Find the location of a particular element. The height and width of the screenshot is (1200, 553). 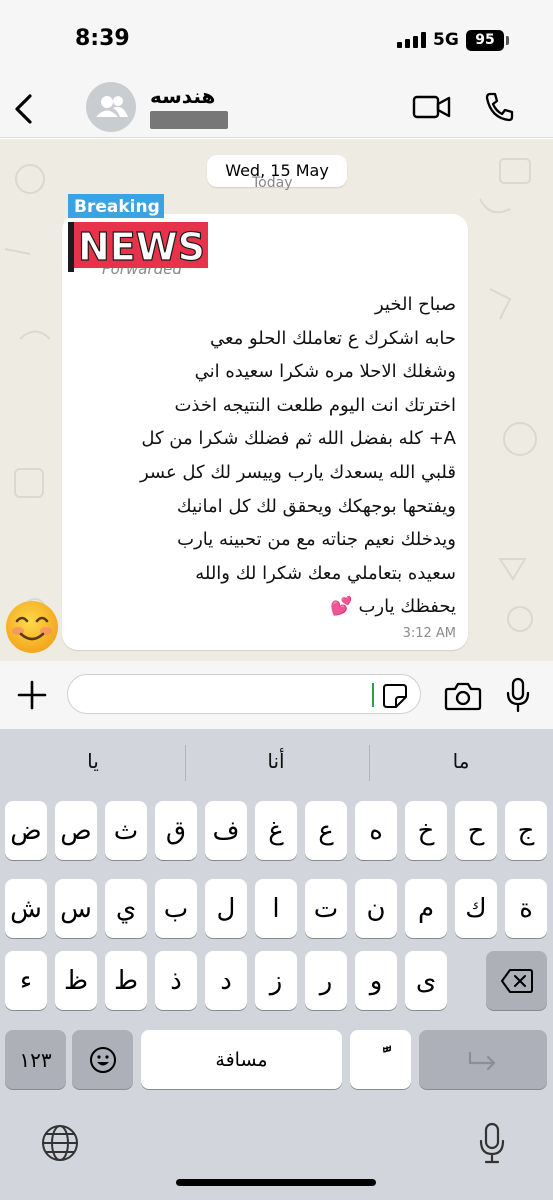

delete-key is located at coordinates (516, 980).